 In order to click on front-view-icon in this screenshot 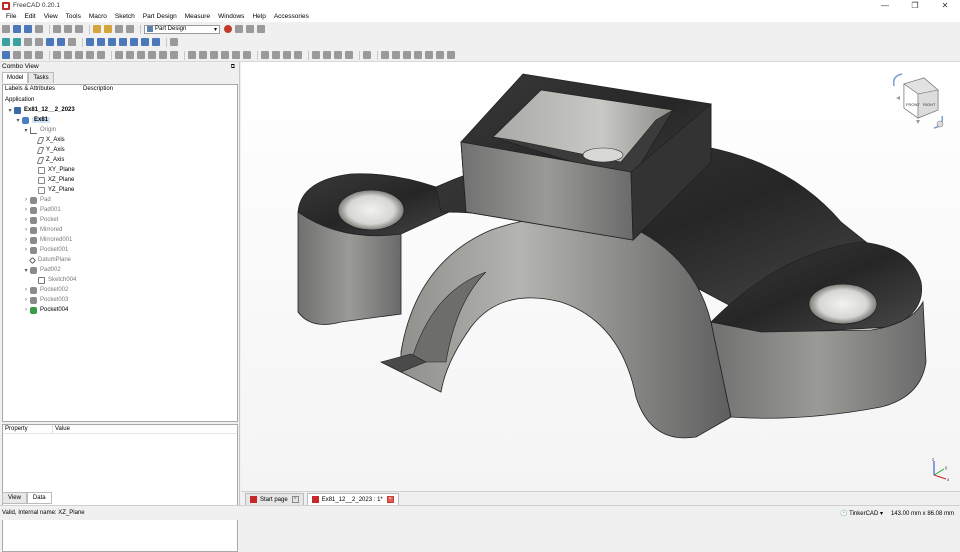, I will do `click(101, 42)`.